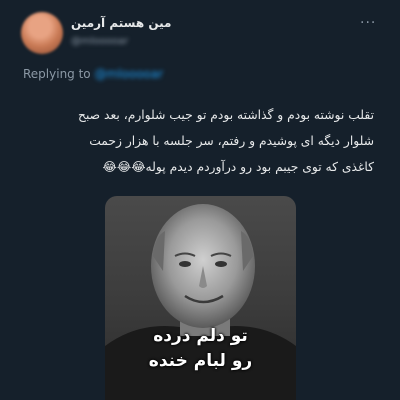 The height and width of the screenshot is (400, 400). What do you see at coordinates (42, 33) in the screenshot?
I see `user-avatar` at bounding box center [42, 33].